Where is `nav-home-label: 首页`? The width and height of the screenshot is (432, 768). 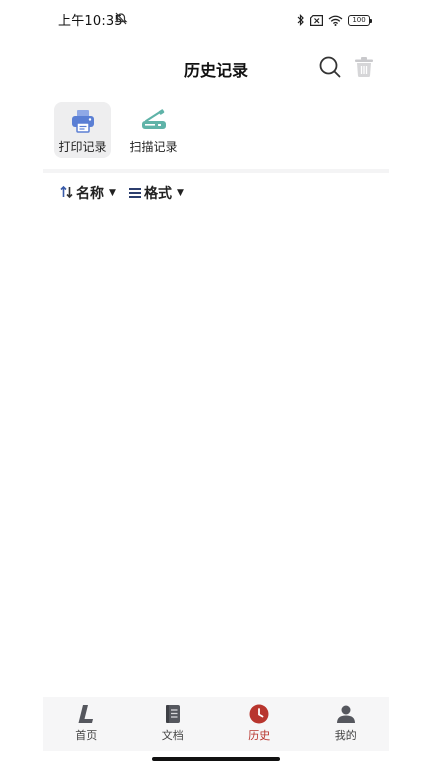 nav-home-label: 首页 is located at coordinates (86, 735).